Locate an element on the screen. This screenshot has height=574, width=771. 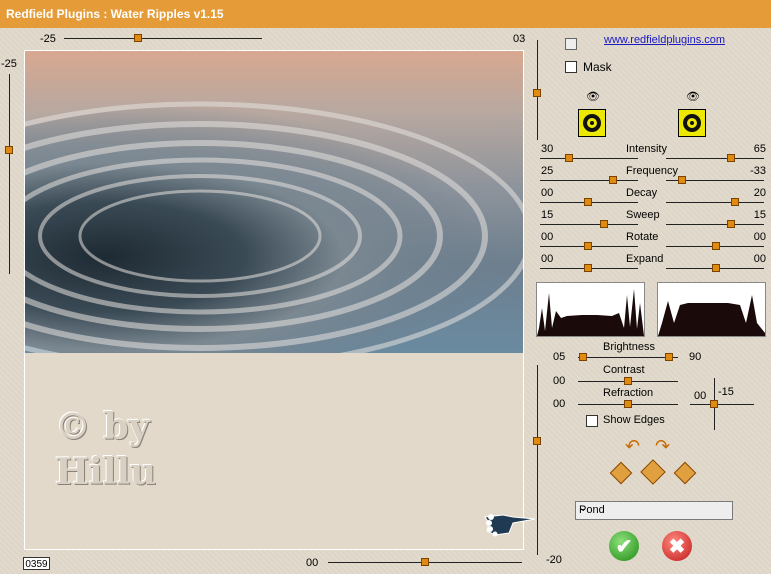
param-right-value: -33 is located at coordinates (758, 171).